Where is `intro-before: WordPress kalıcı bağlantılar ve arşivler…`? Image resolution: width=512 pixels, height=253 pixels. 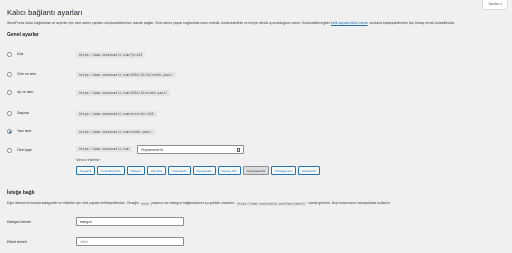
intro-before: WordPress kalıcı bağlantılar ve arşivler… is located at coordinates (169, 23).